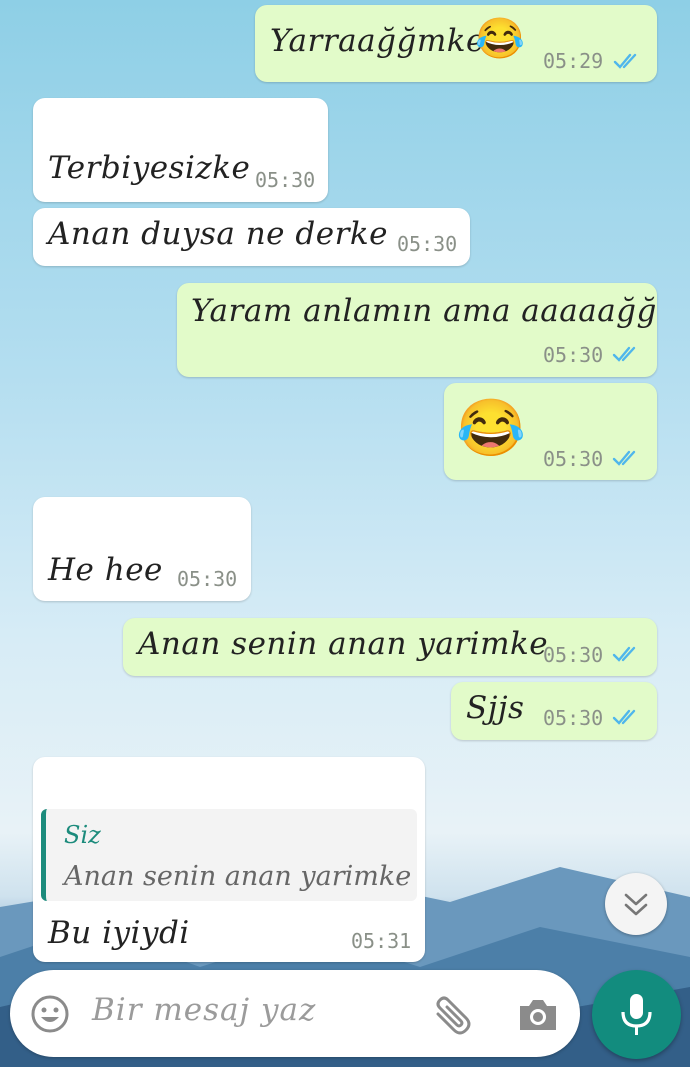 The height and width of the screenshot is (1067, 690). I want to click on message-bubble-outgoing: Anan senin anan yarimke 05:30, so click(390, 647).